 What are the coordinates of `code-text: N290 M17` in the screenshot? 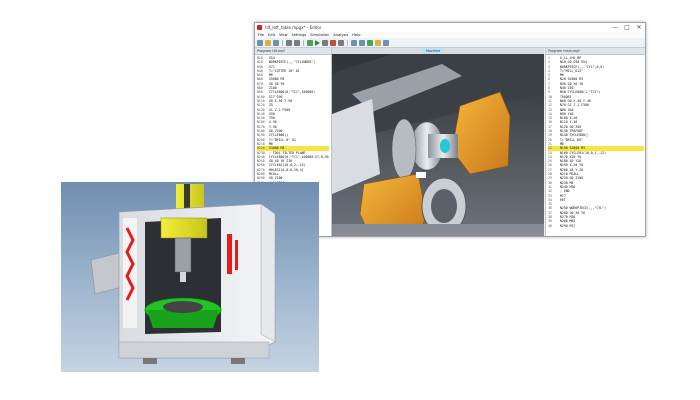 It's located at (568, 225).